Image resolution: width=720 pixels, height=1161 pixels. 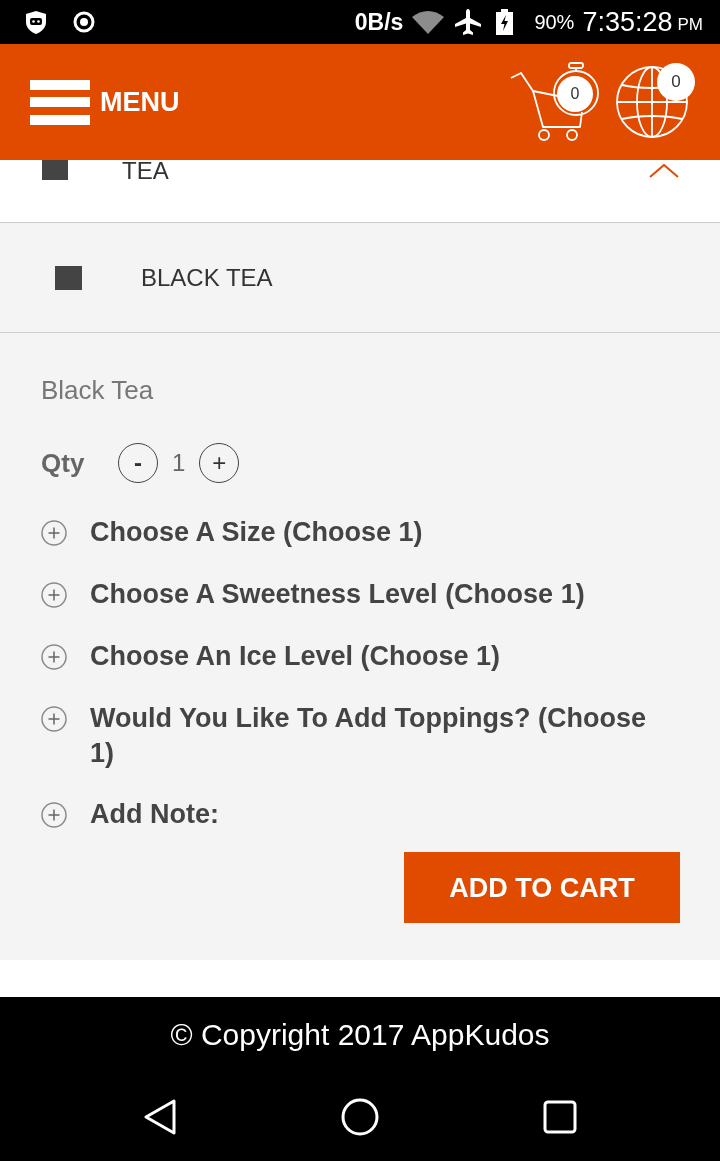 I want to click on option-label: Choose A Sweetness Level (Choose 1), so click(x=380, y=594).